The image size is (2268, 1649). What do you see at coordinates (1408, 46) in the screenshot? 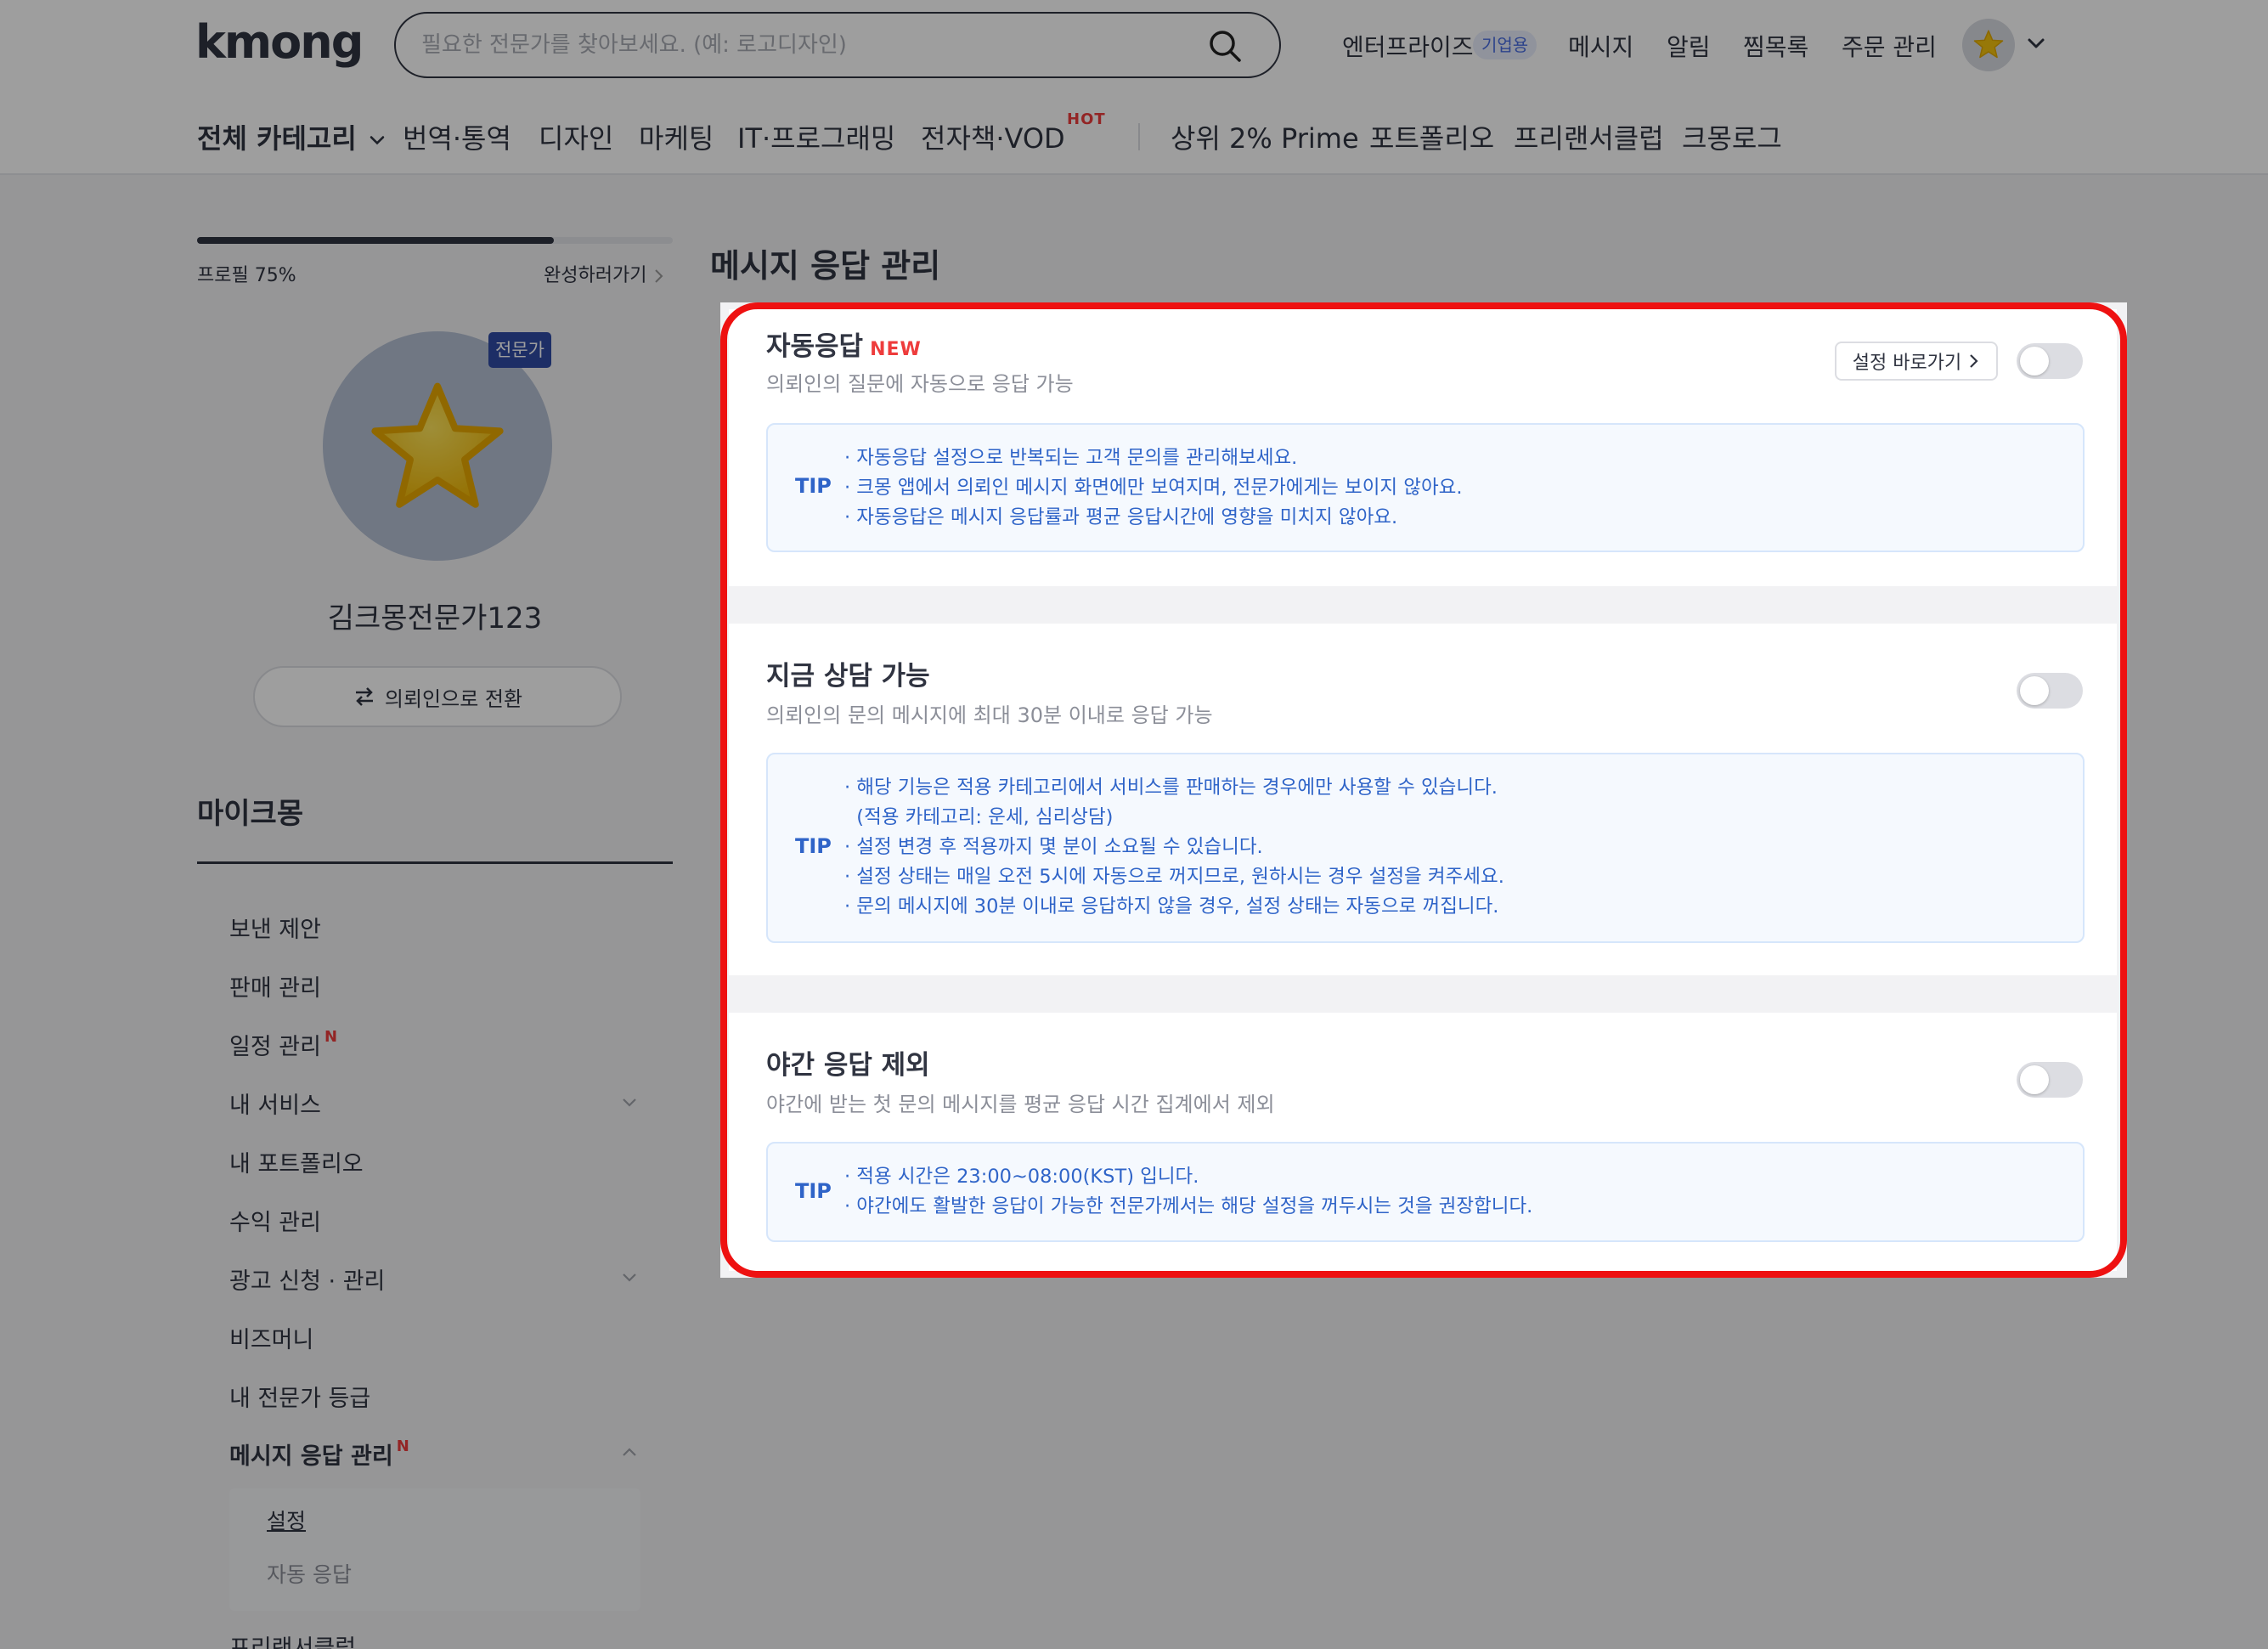
I see `menu-enterprise: 엔터프라이즈` at bounding box center [1408, 46].